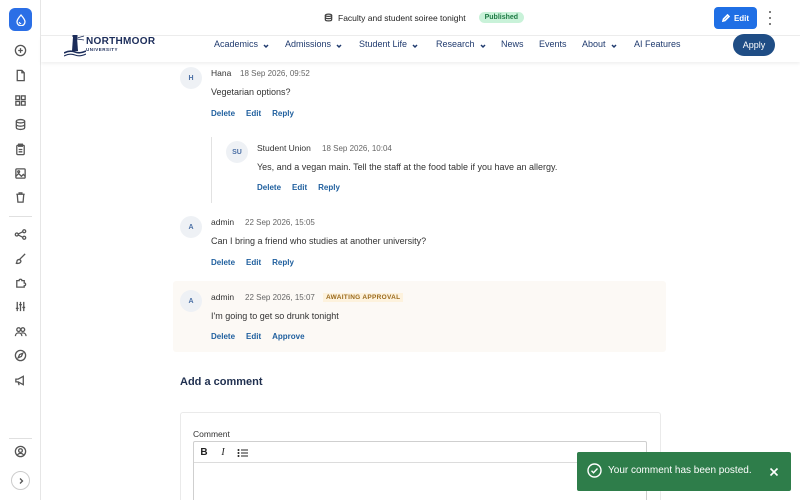 This screenshot has width=800, height=500. What do you see at coordinates (236, 44) in the screenshot?
I see `nav-label: Academics` at bounding box center [236, 44].